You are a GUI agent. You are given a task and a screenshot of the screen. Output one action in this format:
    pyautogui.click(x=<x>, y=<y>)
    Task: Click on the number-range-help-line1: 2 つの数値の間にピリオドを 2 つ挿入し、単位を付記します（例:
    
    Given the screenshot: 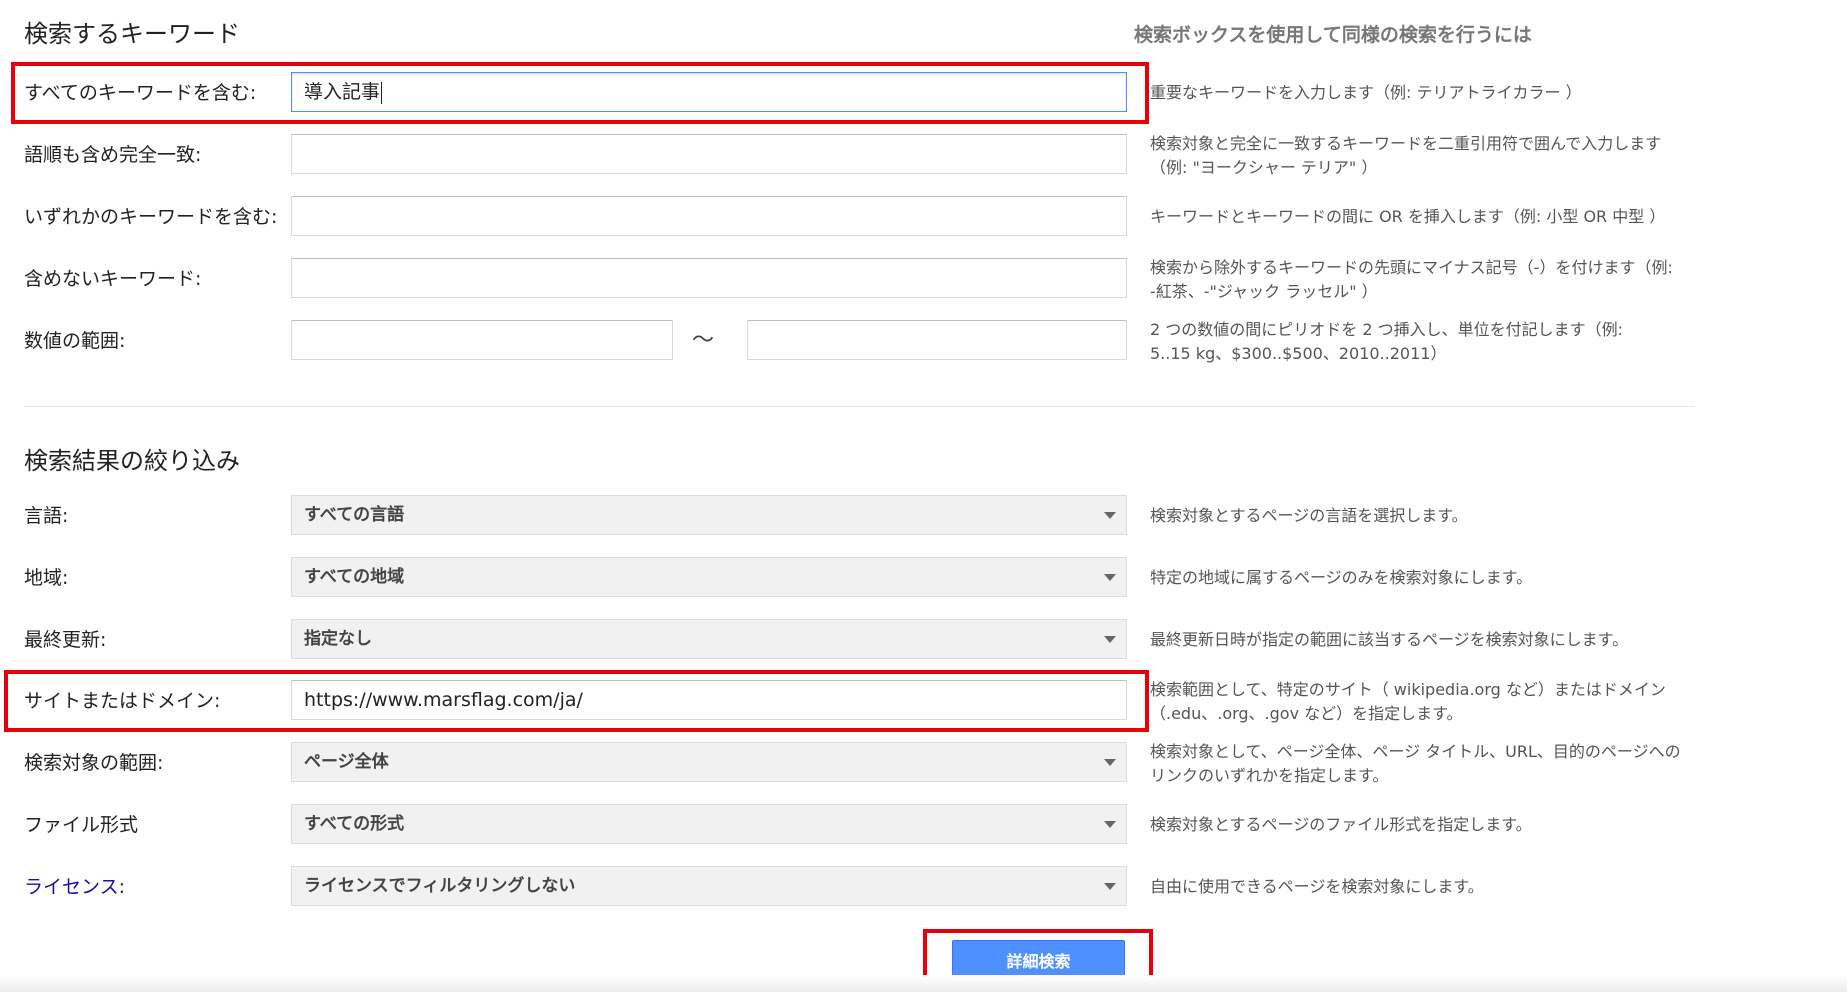 What is the action you would take?
    pyautogui.click(x=1387, y=329)
    